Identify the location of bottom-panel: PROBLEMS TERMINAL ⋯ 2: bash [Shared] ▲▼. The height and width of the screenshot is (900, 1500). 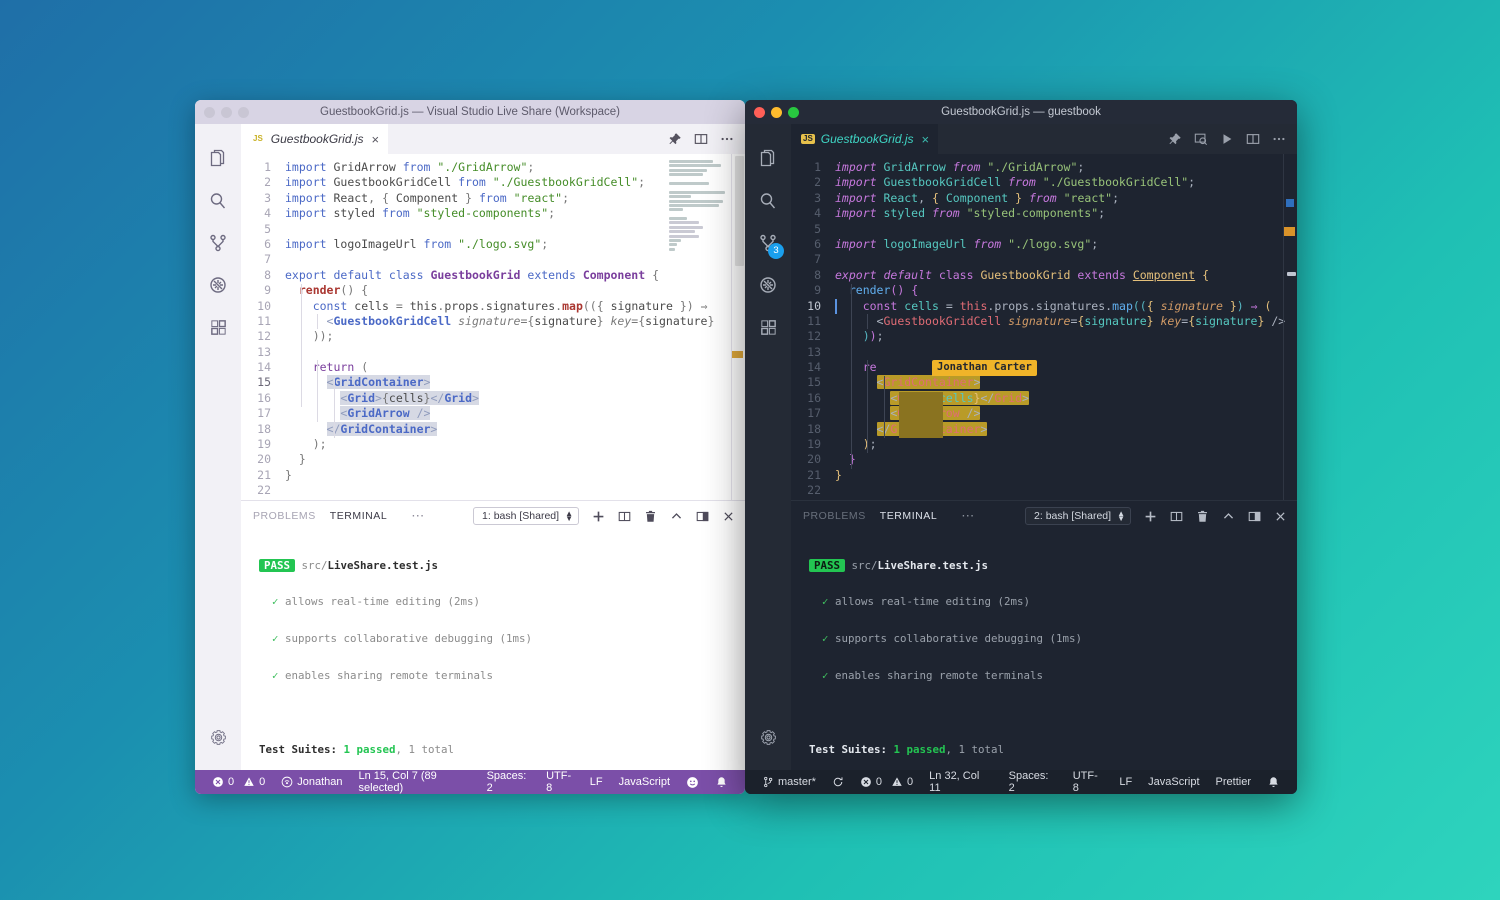
(1044, 635).